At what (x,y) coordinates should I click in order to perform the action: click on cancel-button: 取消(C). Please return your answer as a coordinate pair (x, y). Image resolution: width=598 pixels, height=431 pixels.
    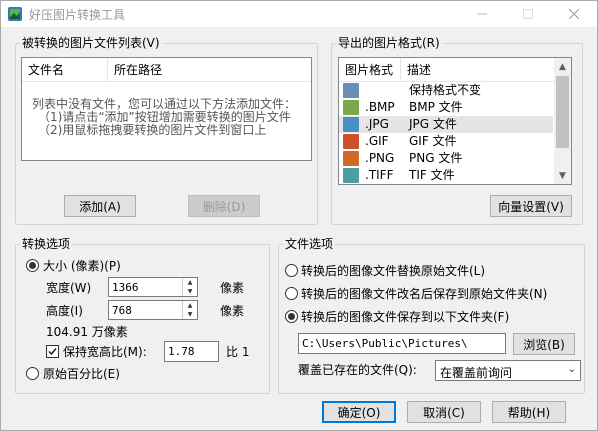
    Looking at the image, I should click on (444, 412).